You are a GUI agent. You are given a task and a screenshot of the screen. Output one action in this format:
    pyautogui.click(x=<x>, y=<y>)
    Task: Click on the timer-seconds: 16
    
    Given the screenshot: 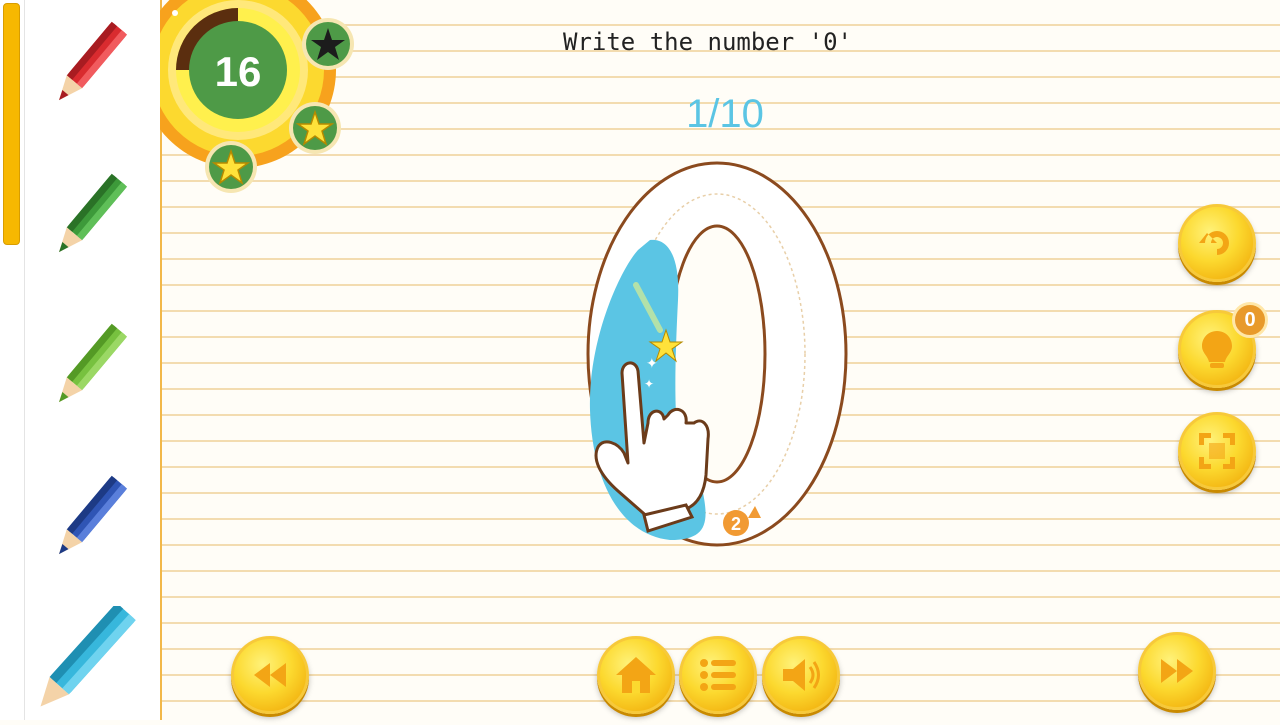 What is the action you would take?
    pyautogui.click(x=238, y=71)
    